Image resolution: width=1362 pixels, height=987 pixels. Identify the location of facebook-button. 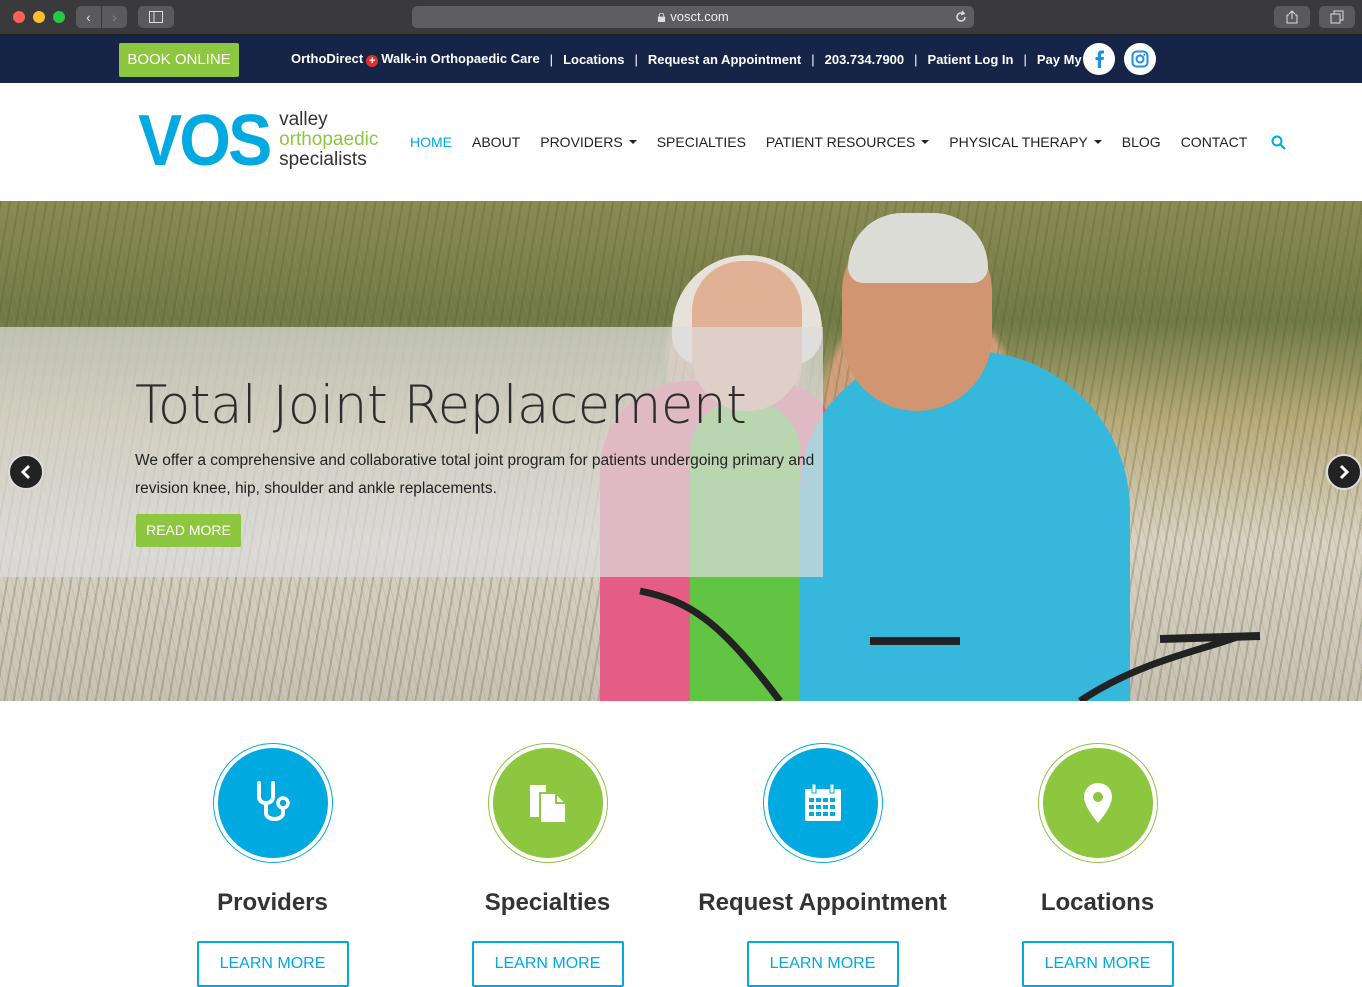
(1099, 59).